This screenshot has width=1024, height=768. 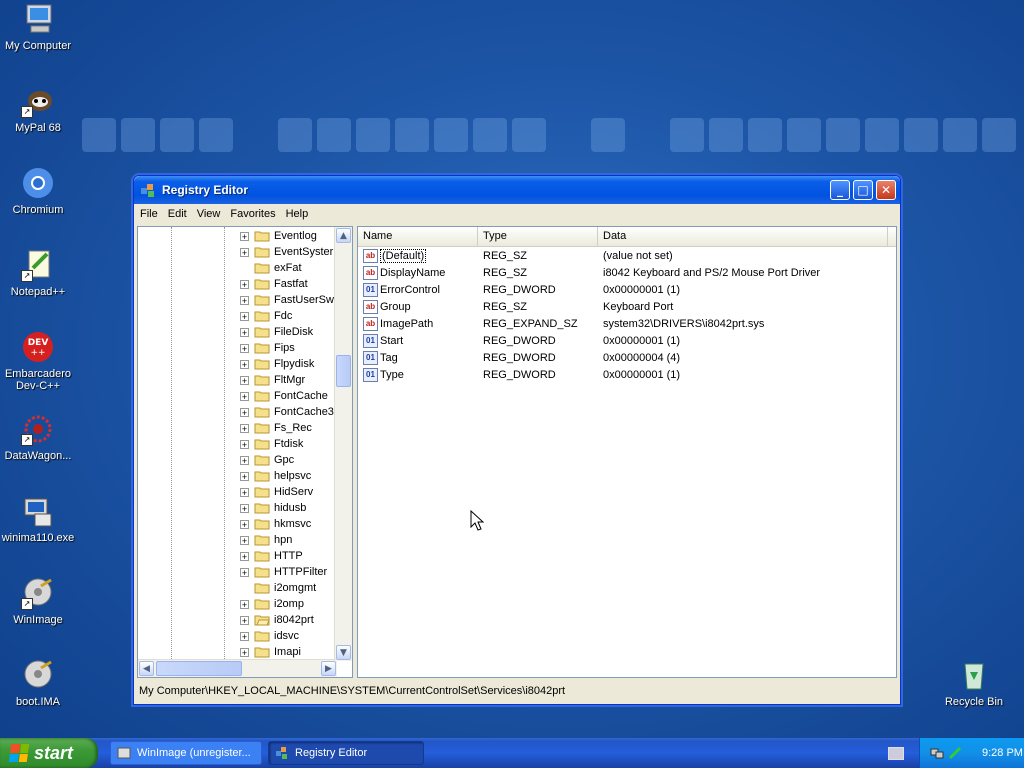 I want to click on tree-node: + i2omp, so click(x=272, y=604).